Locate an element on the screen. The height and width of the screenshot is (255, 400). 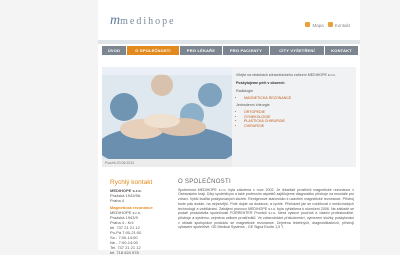
list-item: CHIRURGIE is located at coordinates (298, 126).